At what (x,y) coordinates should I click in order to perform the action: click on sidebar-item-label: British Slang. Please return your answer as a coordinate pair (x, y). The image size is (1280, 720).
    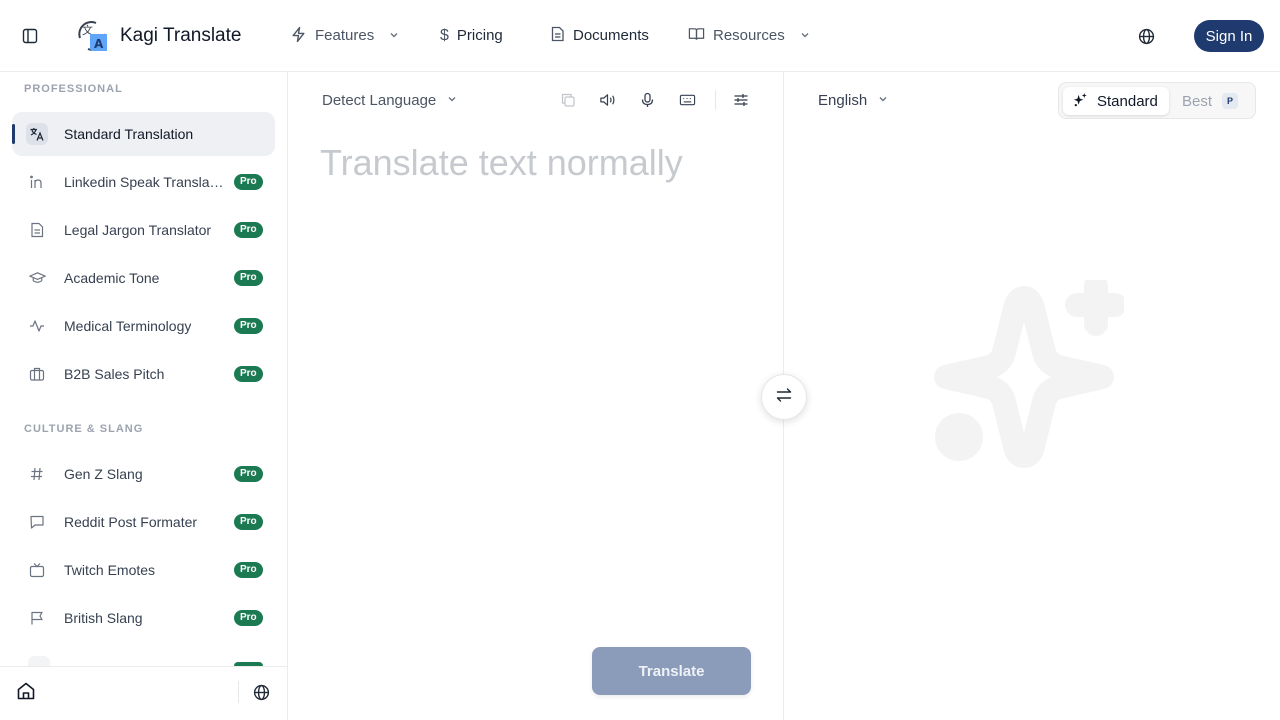
    Looking at the image, I should click on (103, 618).